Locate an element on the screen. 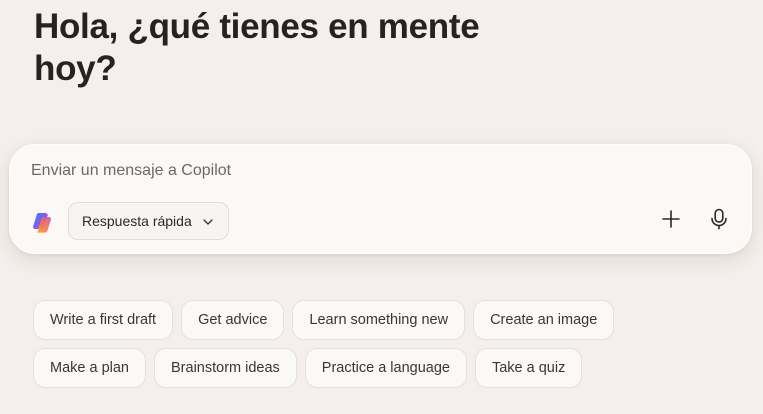 The width and height of the screenshot is (763, 414). plus-icon is located at coordinates (671, 221).